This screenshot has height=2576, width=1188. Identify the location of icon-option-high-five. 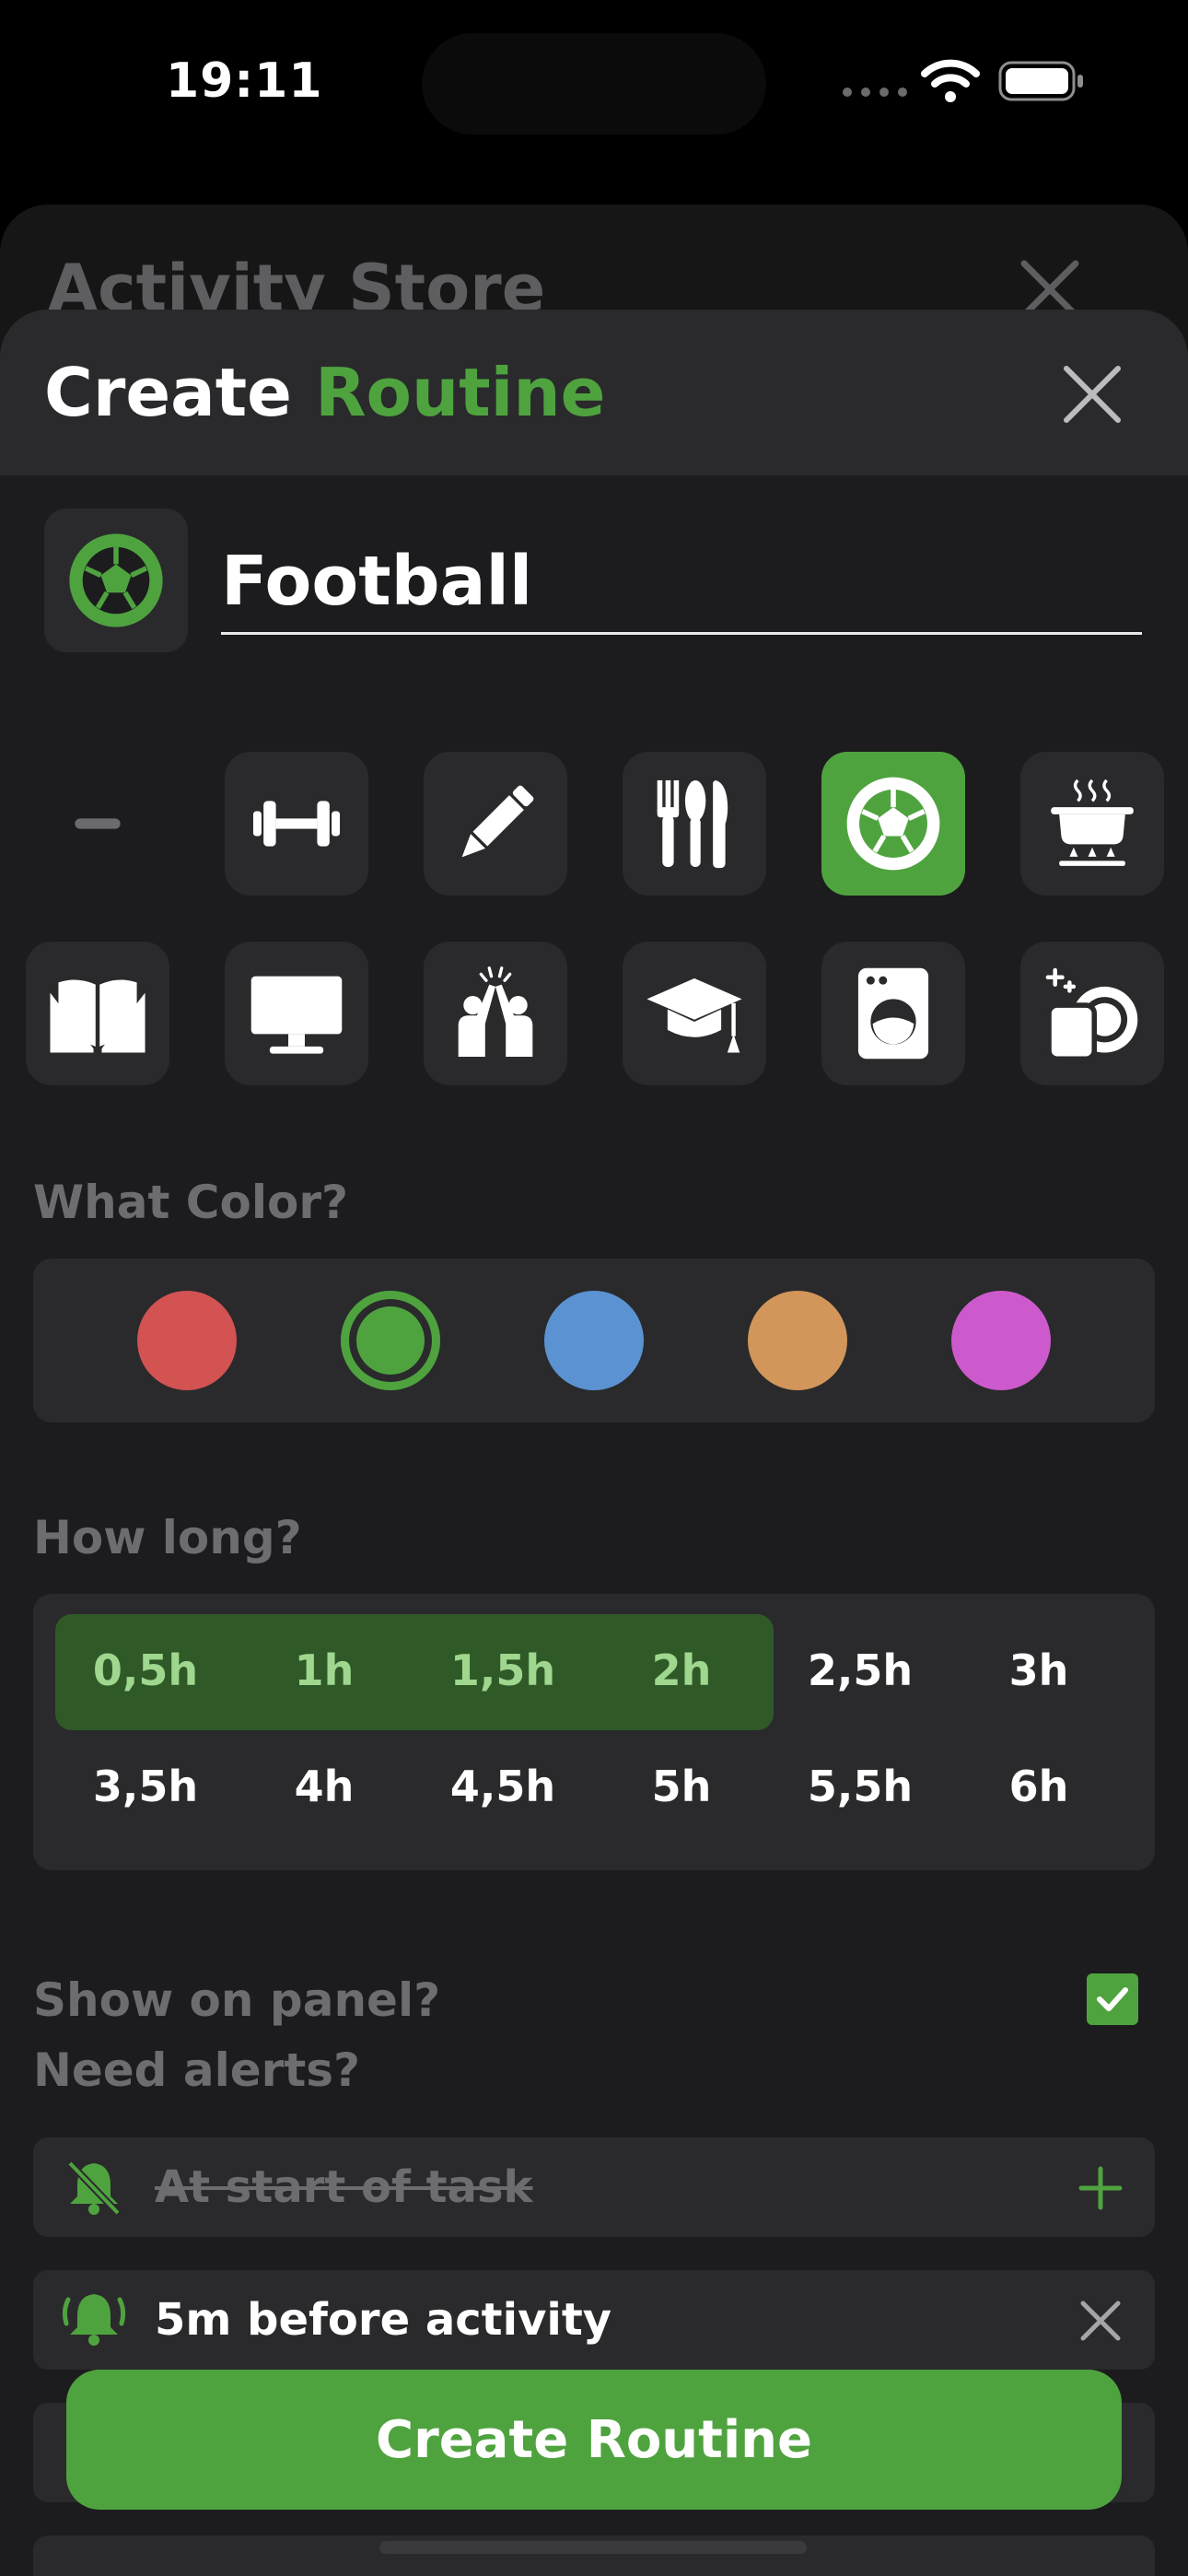
(496, 1013).